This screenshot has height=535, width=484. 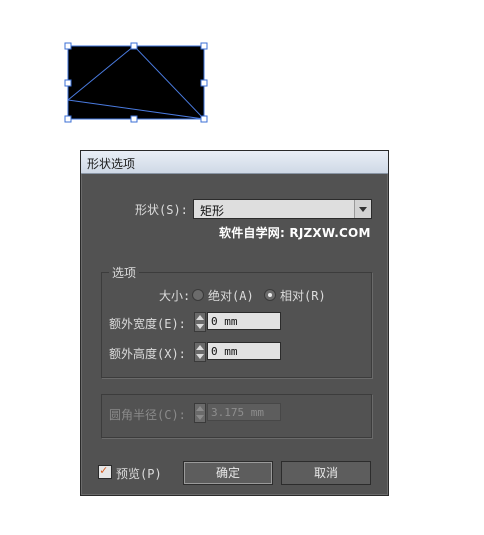 I want to click on shape-label: 形状(S):, so click(x=161, y=210).